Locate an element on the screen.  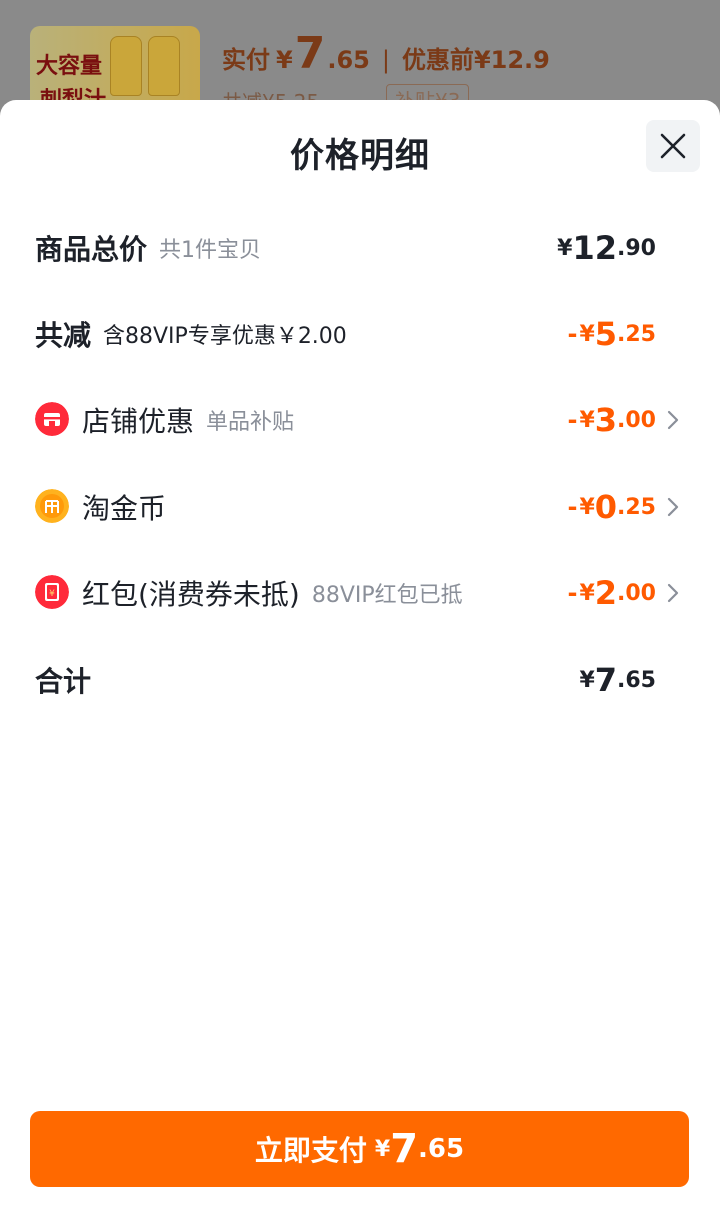
grand-total-amount: ¥ 7 .65 is located at coordinates (617, 680).